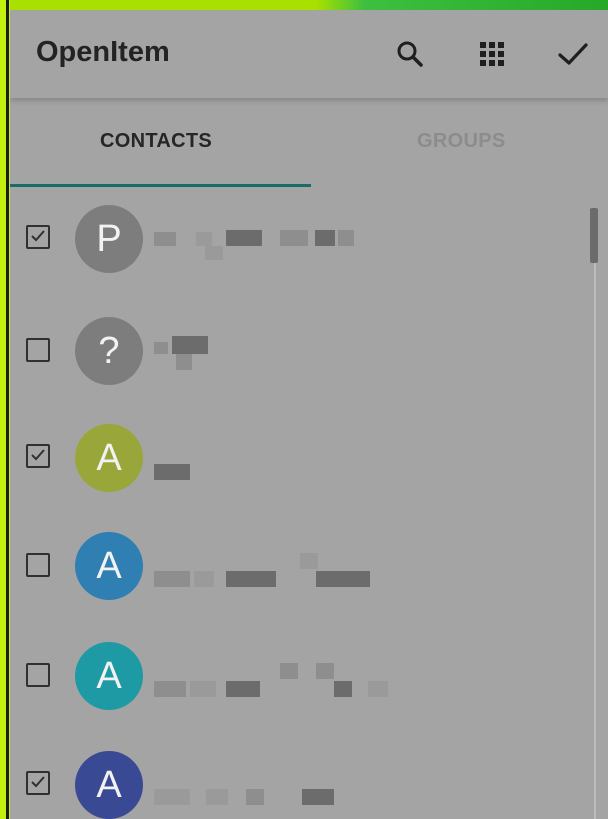 The width and height of the screenshot is (608, 819). I want to click on tab-contacts: CONTACTS, so click(156, 141).